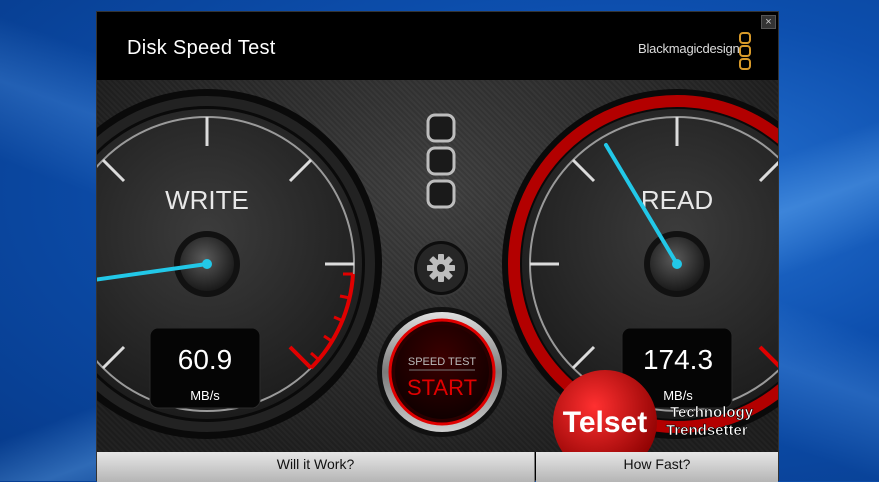 This screenshot has height=482, width=879. I want to click on write-gauge-label: WRITE, so click(207, 200).